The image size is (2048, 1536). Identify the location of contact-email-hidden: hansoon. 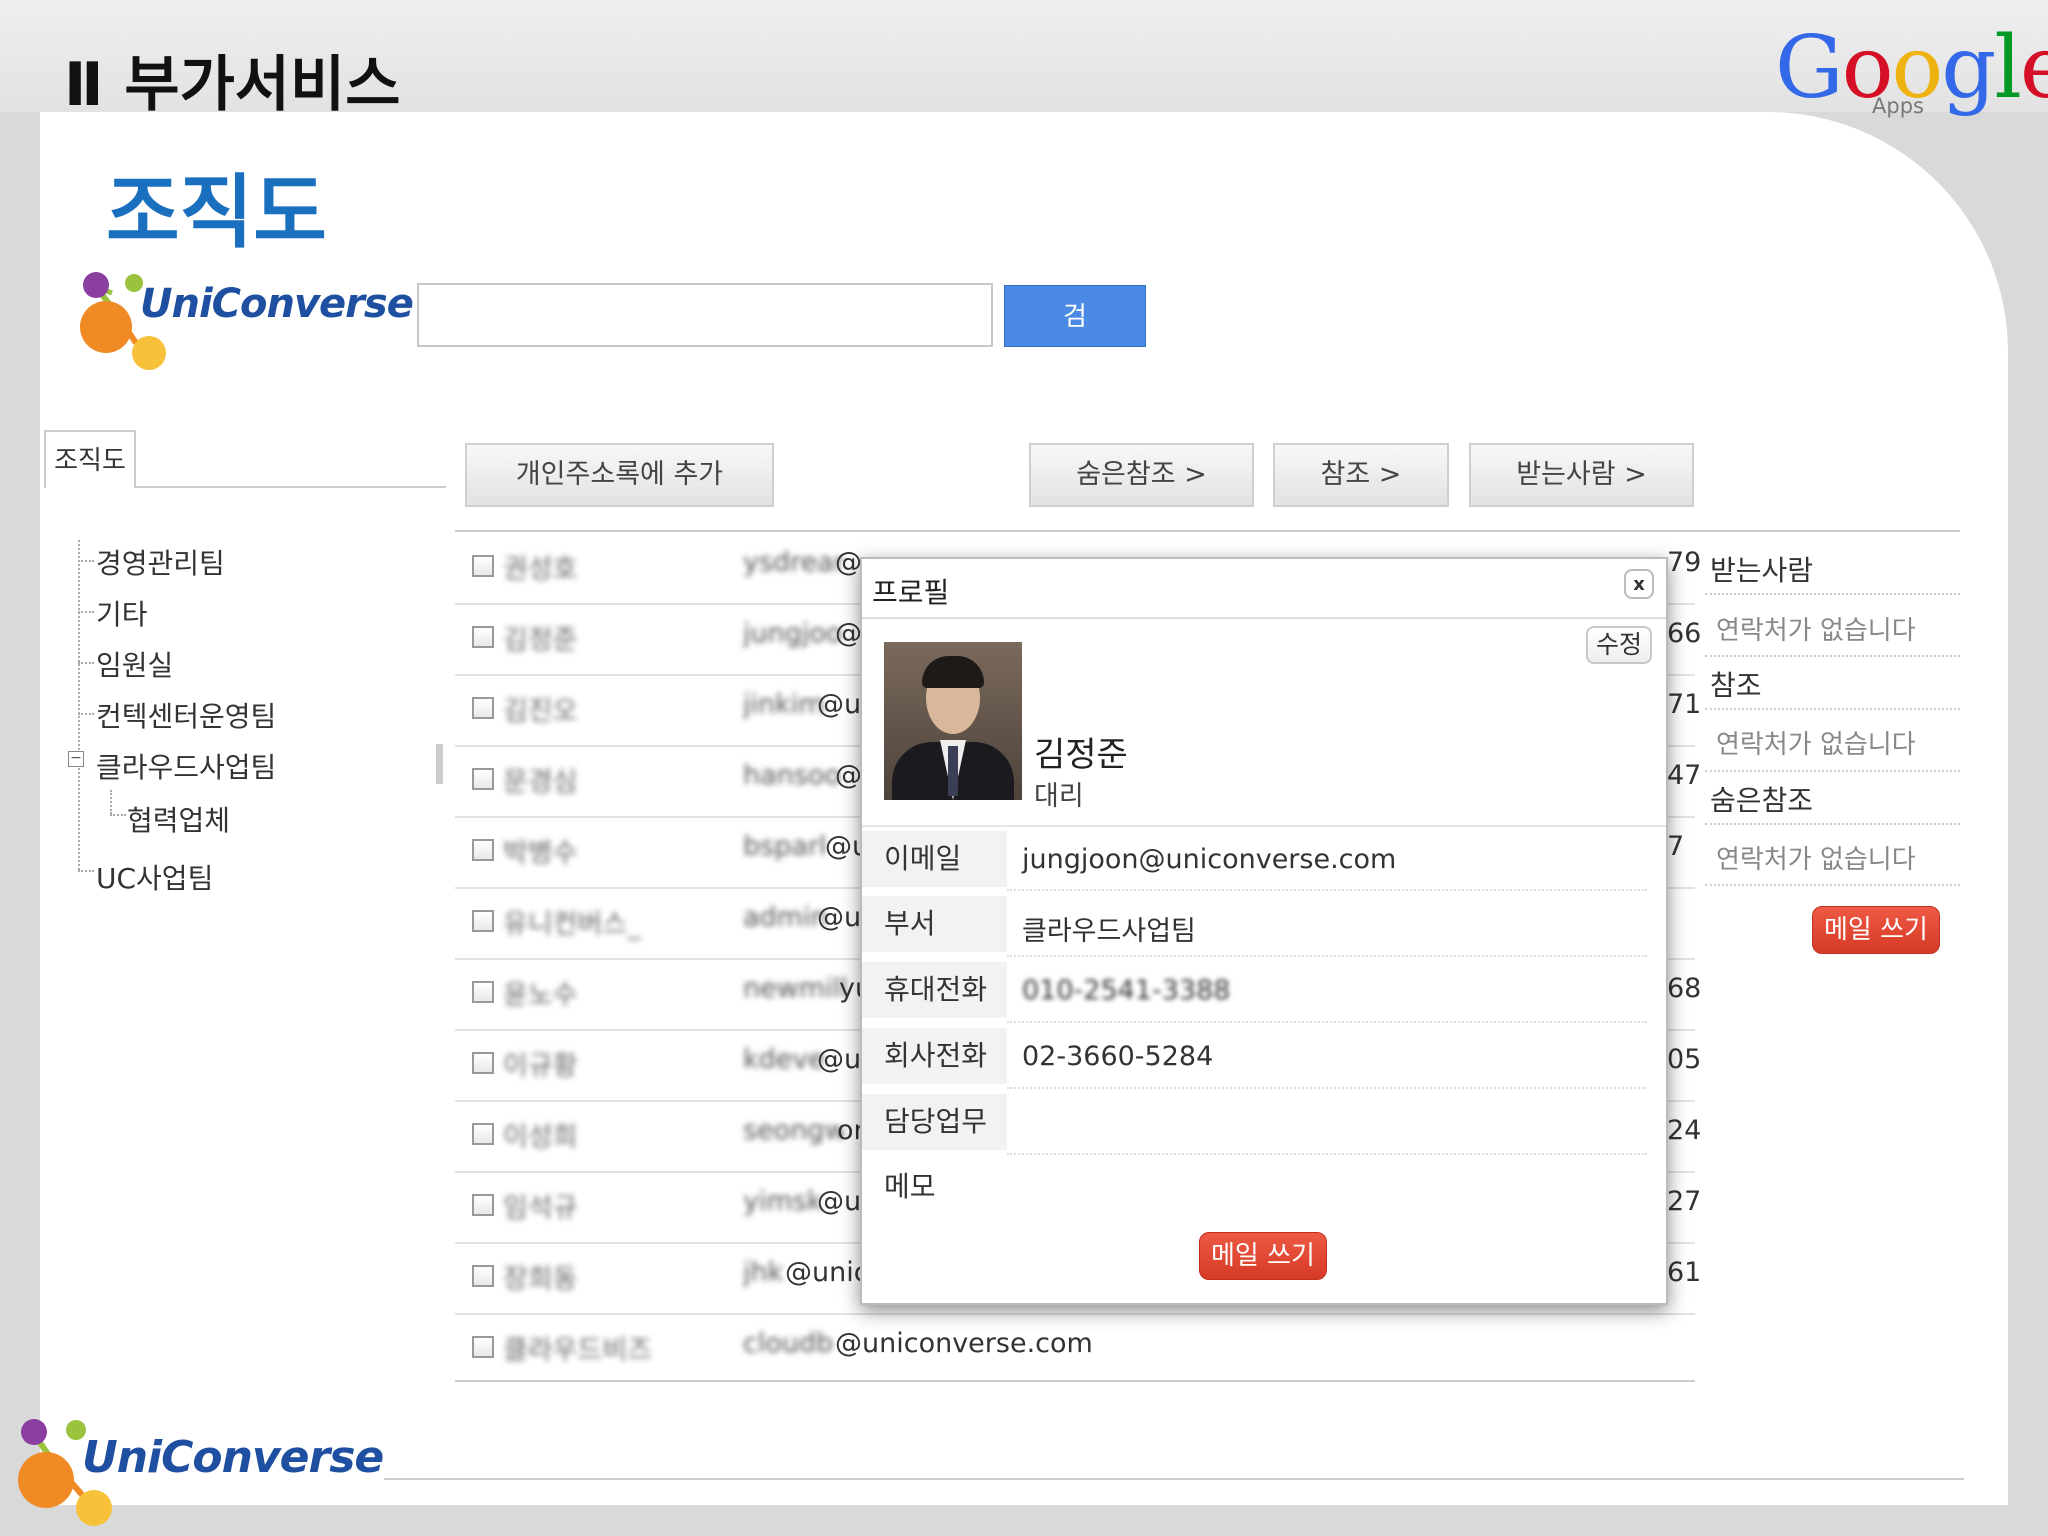
(793, 775).